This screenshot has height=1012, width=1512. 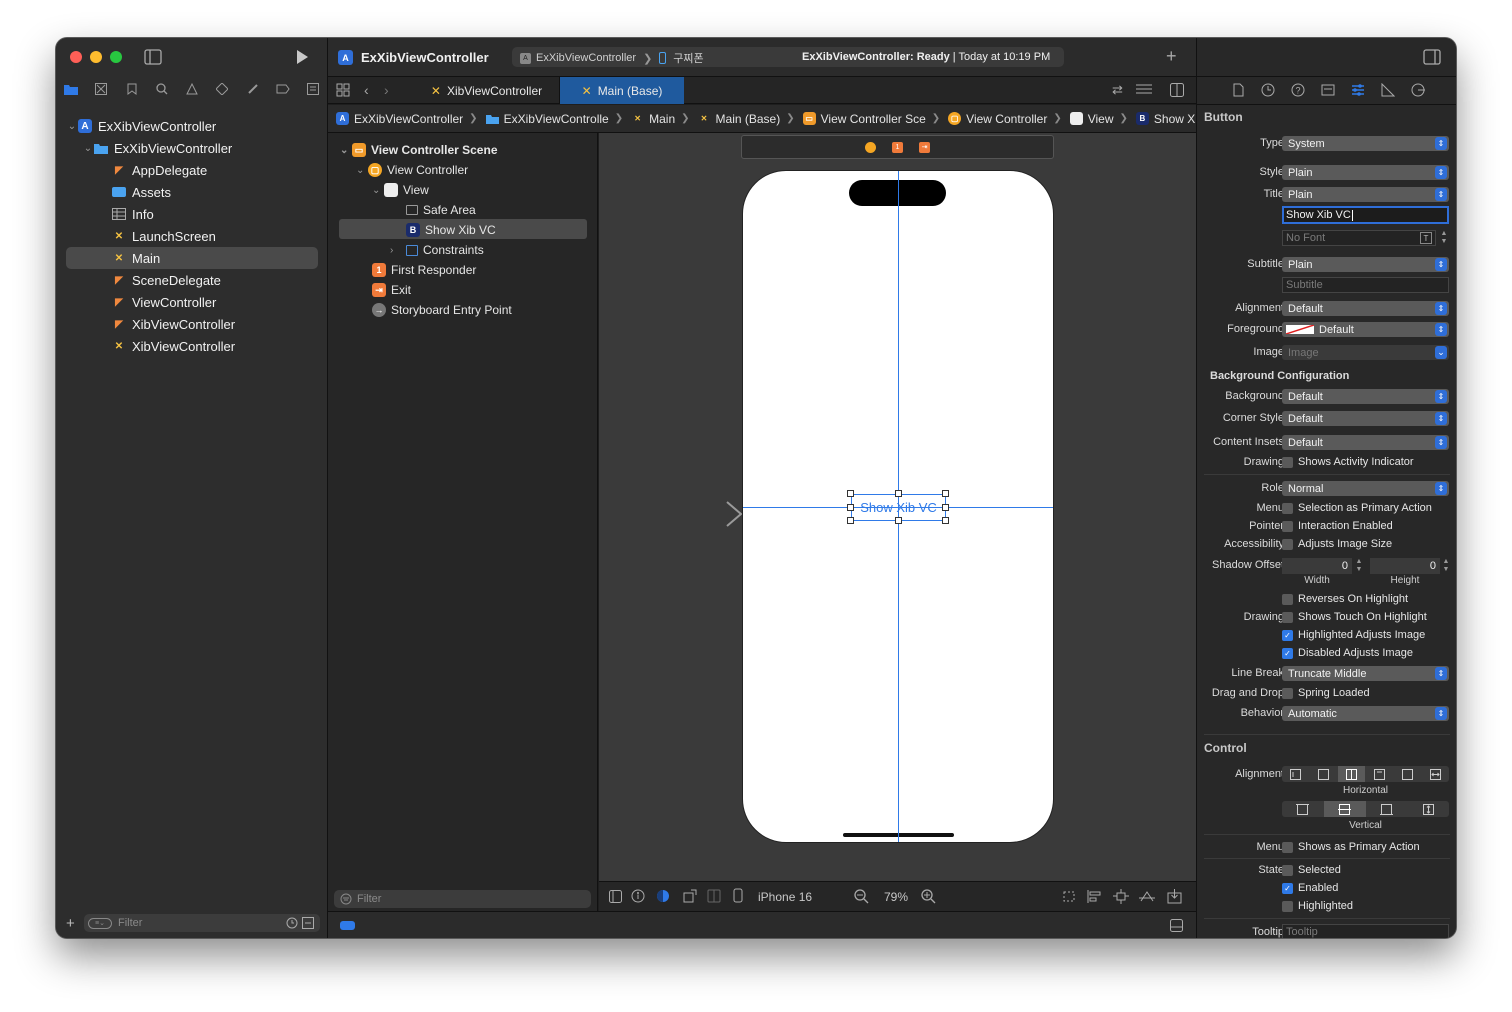 What do you see at coordinates (292, 923) in the screenshot?
I see `recent-files-icon` at bounding box center [292, 923].